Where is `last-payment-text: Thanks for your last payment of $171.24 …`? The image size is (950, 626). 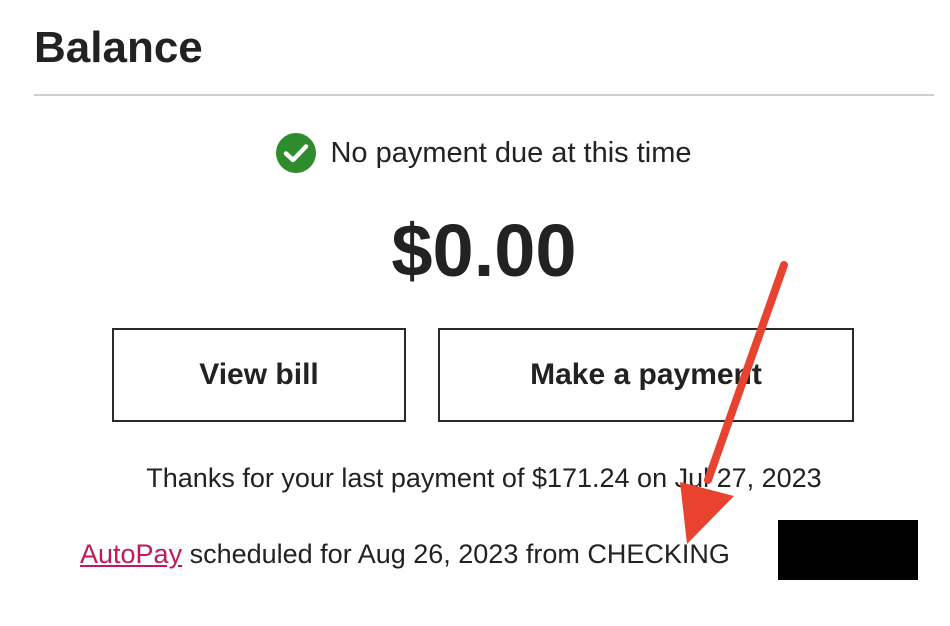 last-payment-text: Thanks for your last payment of $171.24 … is located at coordinates (484, 478).